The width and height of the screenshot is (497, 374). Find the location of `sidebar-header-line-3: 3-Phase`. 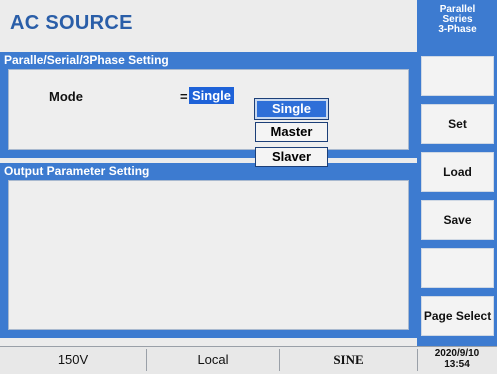

sidebar-header-line-3: 3-Phase is located at coordinates (457, 29).